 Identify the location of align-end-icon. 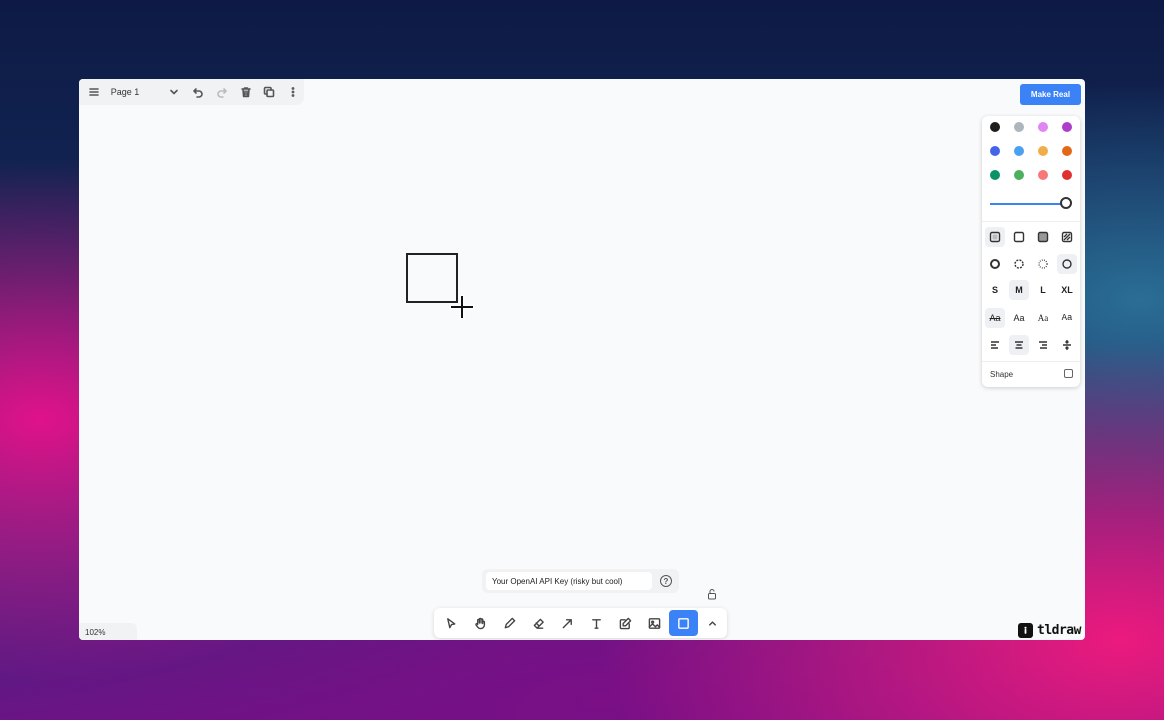
(1043, 345).